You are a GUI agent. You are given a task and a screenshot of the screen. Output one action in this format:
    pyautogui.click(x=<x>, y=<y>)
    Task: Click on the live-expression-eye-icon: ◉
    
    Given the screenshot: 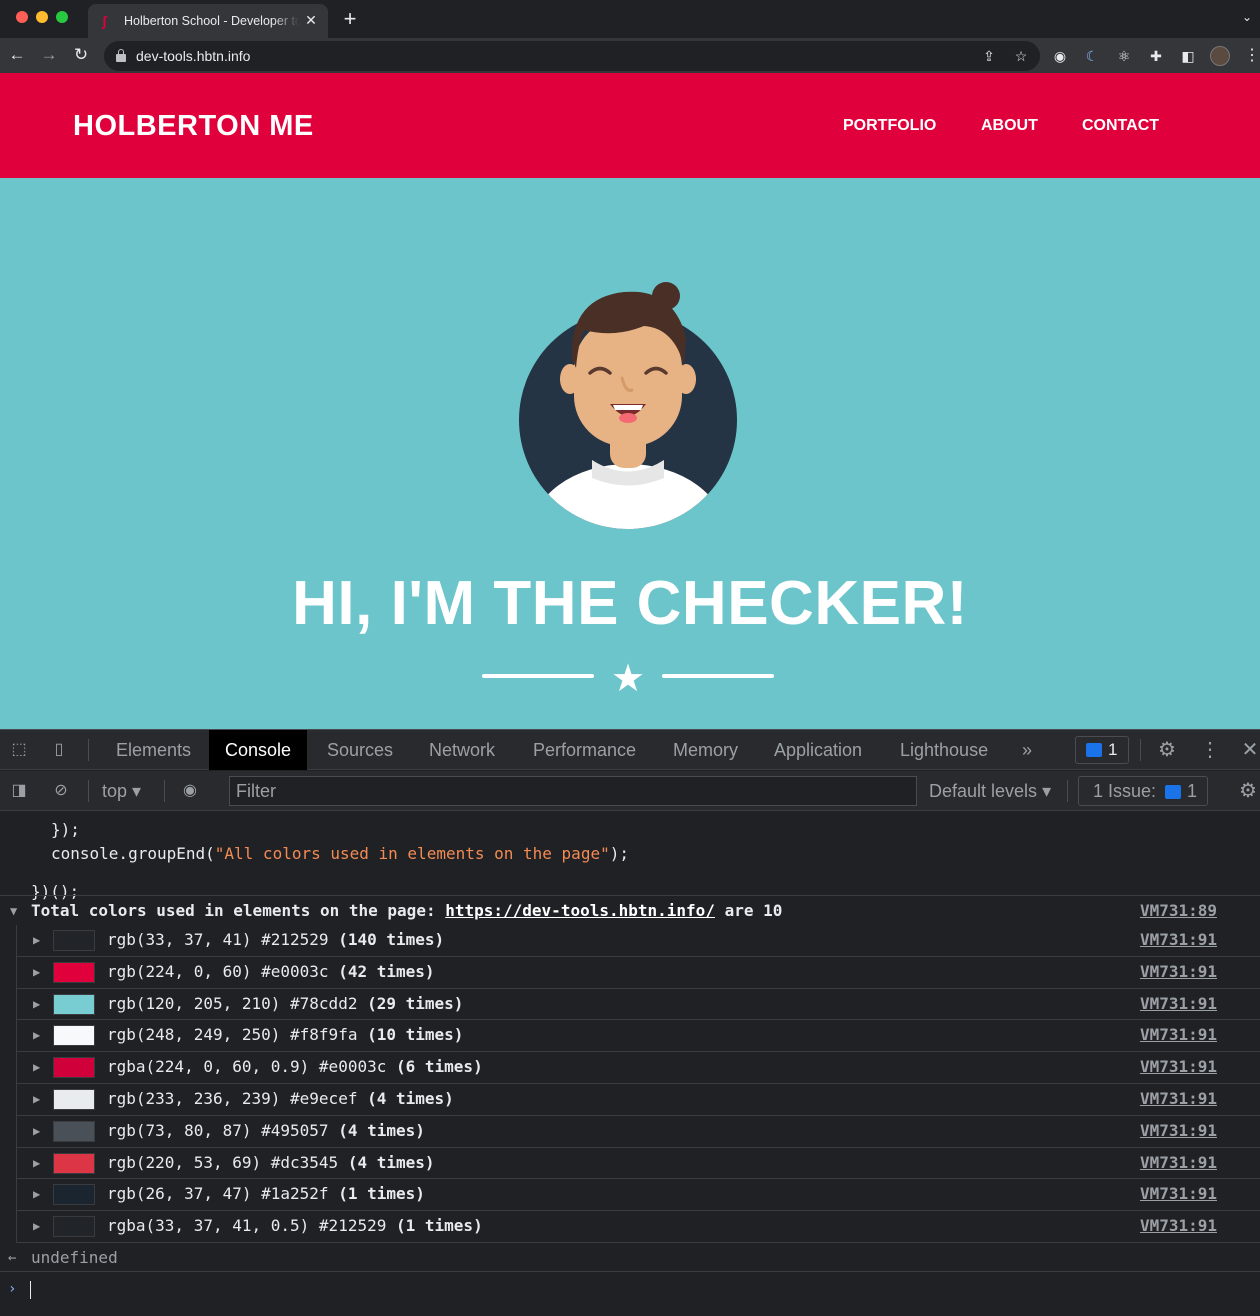 What is the action you would take?
    pyautogui.click(x=190, y=791)
    